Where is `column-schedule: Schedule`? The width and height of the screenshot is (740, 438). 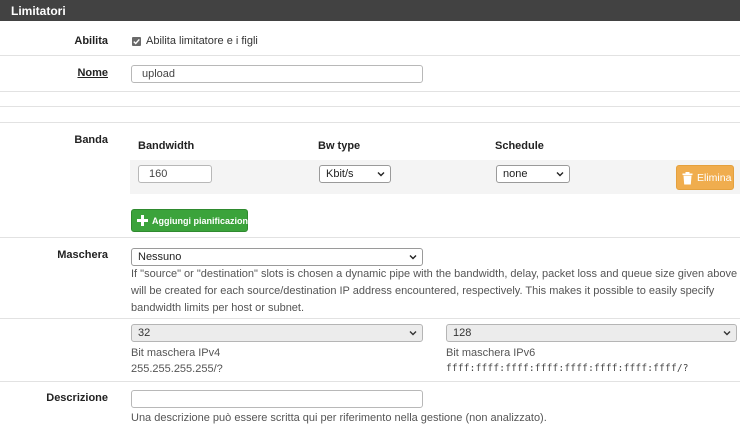 column-schedule: Schedule is located at coordinates (519, 146).